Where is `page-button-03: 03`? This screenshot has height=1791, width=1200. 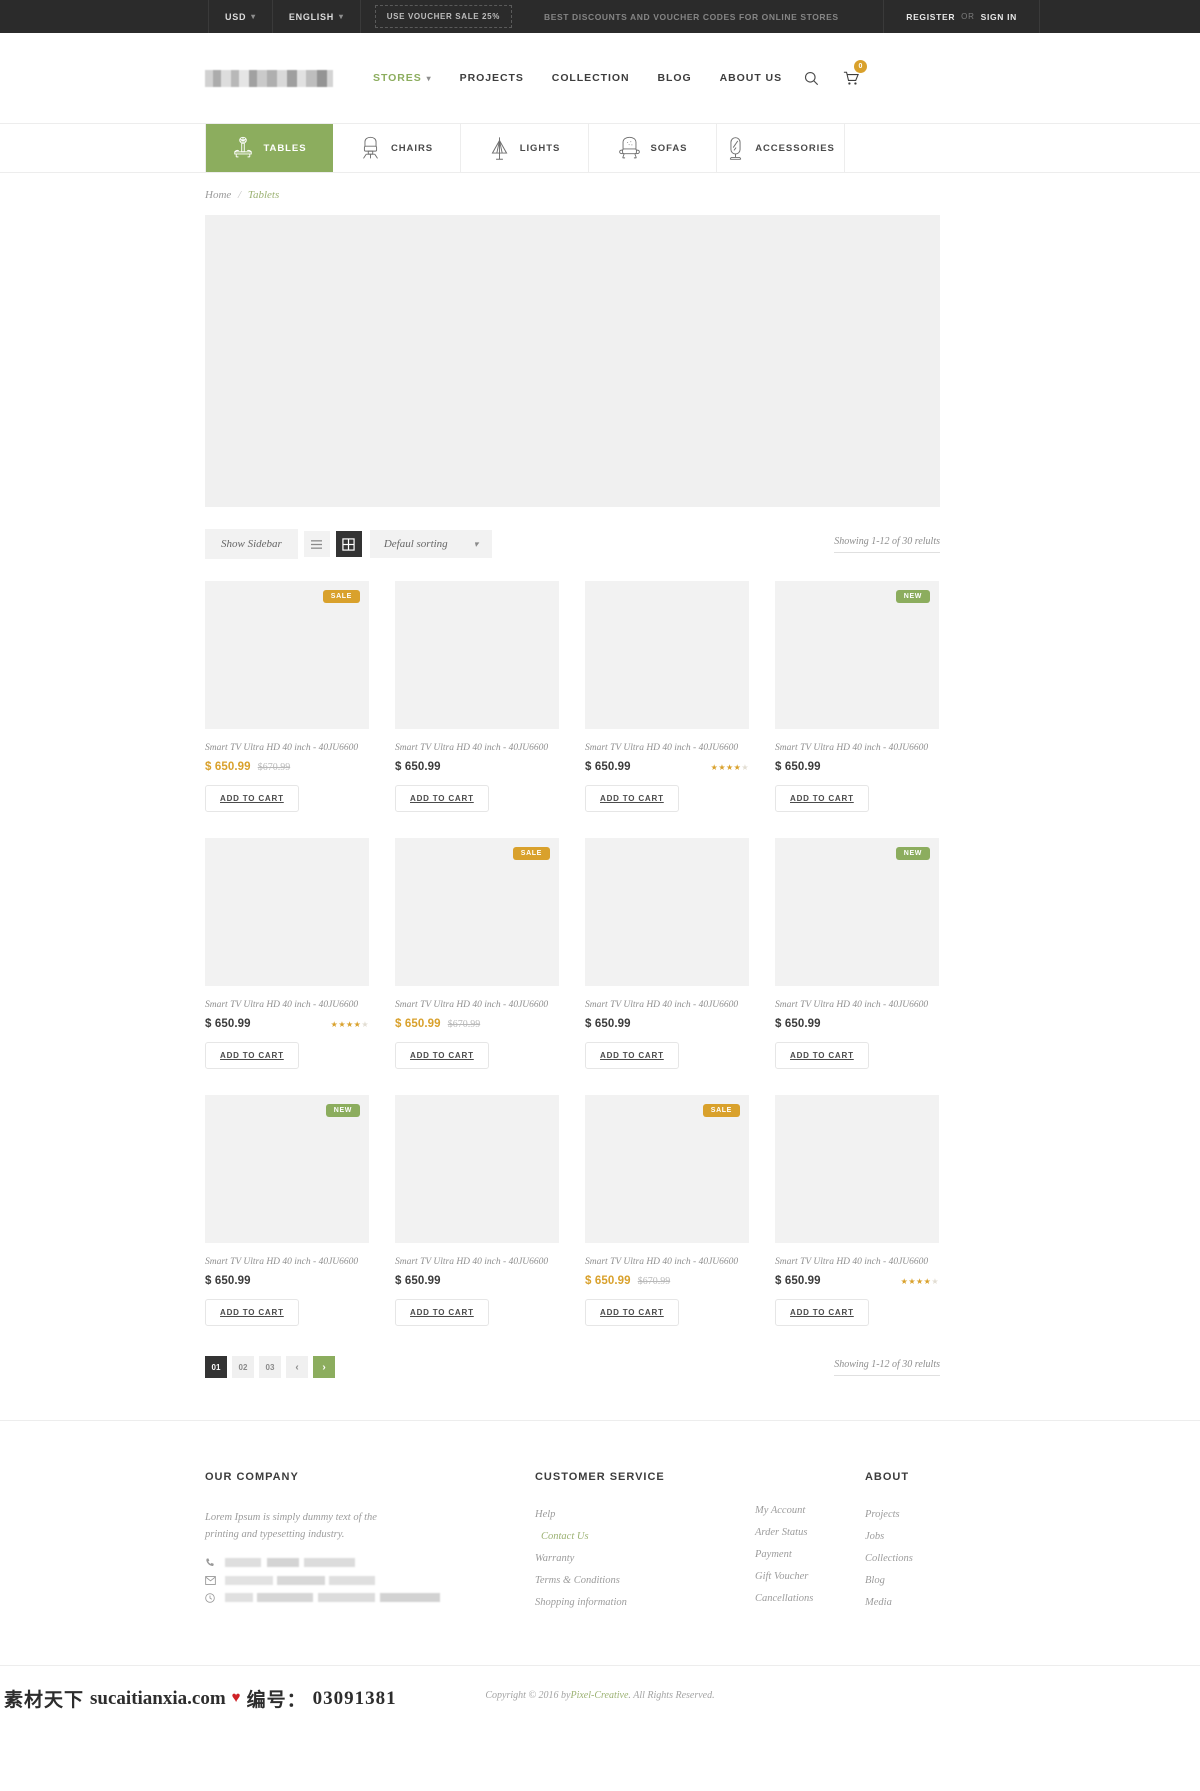
page-button-03: 03 is located at coordinates (270, 1367).